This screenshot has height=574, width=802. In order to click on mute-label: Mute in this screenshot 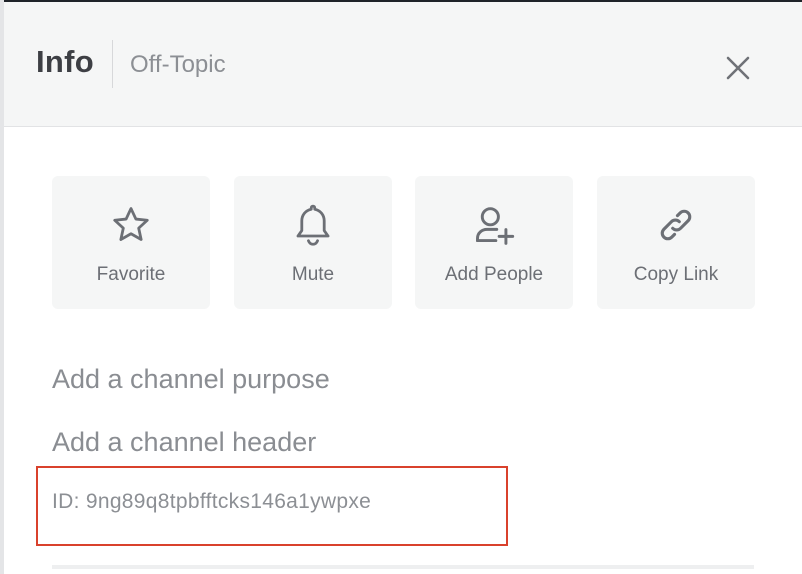, I will do `click(313, 274)`.